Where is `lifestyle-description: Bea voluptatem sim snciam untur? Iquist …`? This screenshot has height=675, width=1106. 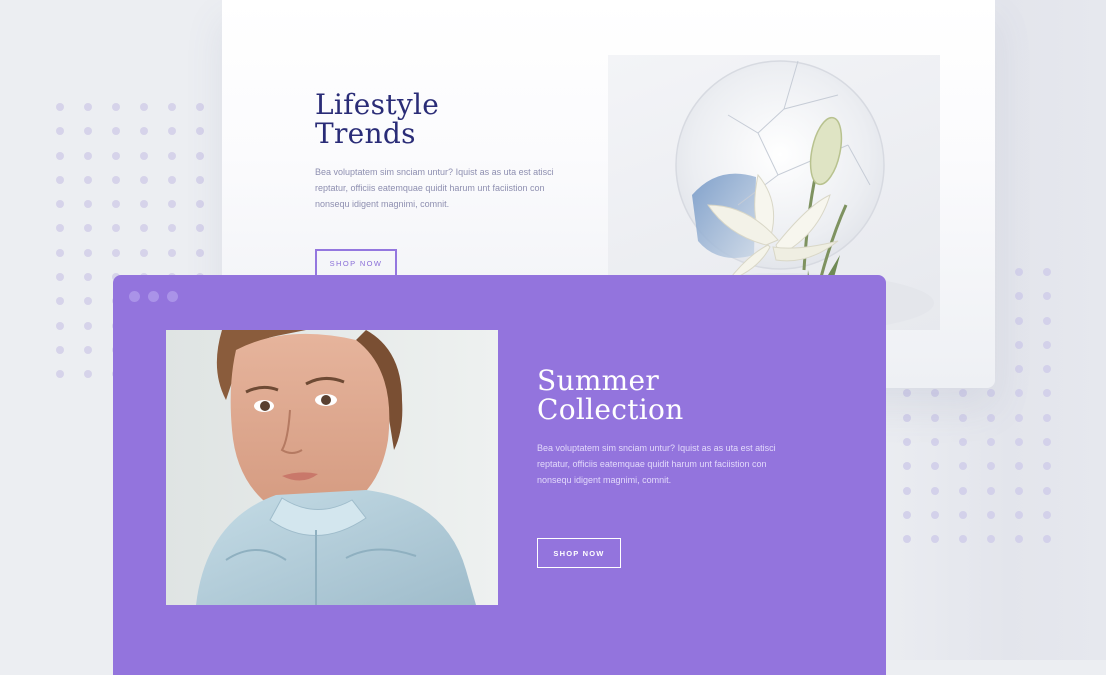
lifestyle-description: Bea voluptatem sim snciam untur? Iquist … is located at coordinates (434, 188).